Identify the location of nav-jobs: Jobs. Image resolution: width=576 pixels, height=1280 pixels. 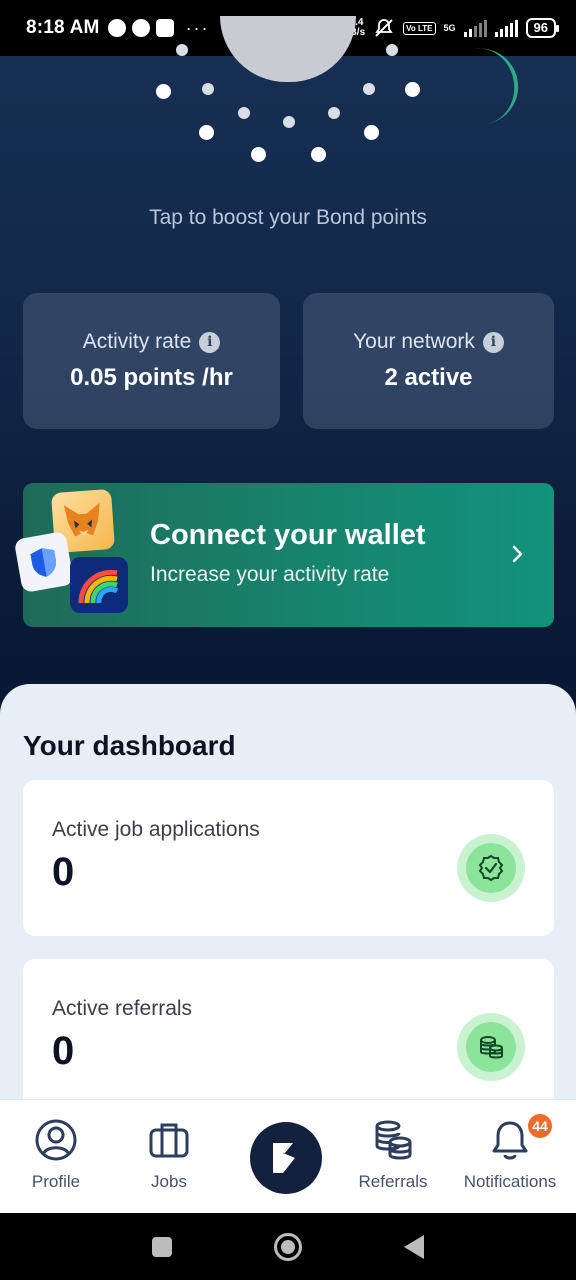
(169, 1157).